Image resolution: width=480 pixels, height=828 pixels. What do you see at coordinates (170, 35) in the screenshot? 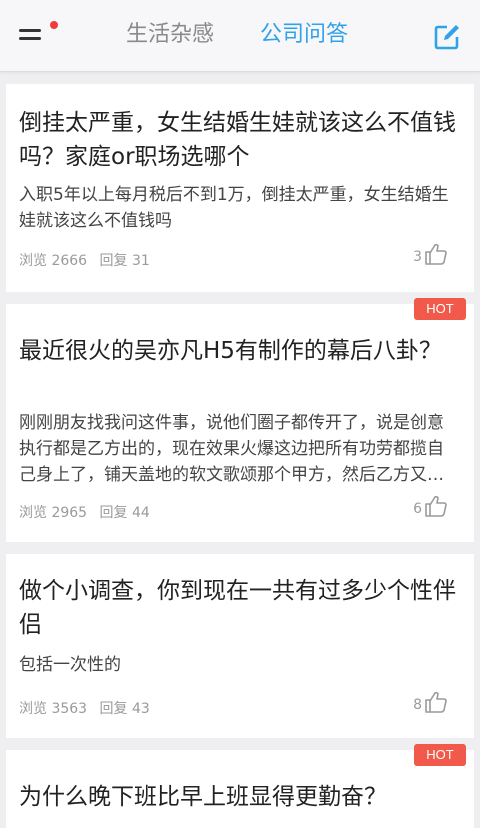
I see `tab-life: 生活杂感` at bounding box center [170, 35].